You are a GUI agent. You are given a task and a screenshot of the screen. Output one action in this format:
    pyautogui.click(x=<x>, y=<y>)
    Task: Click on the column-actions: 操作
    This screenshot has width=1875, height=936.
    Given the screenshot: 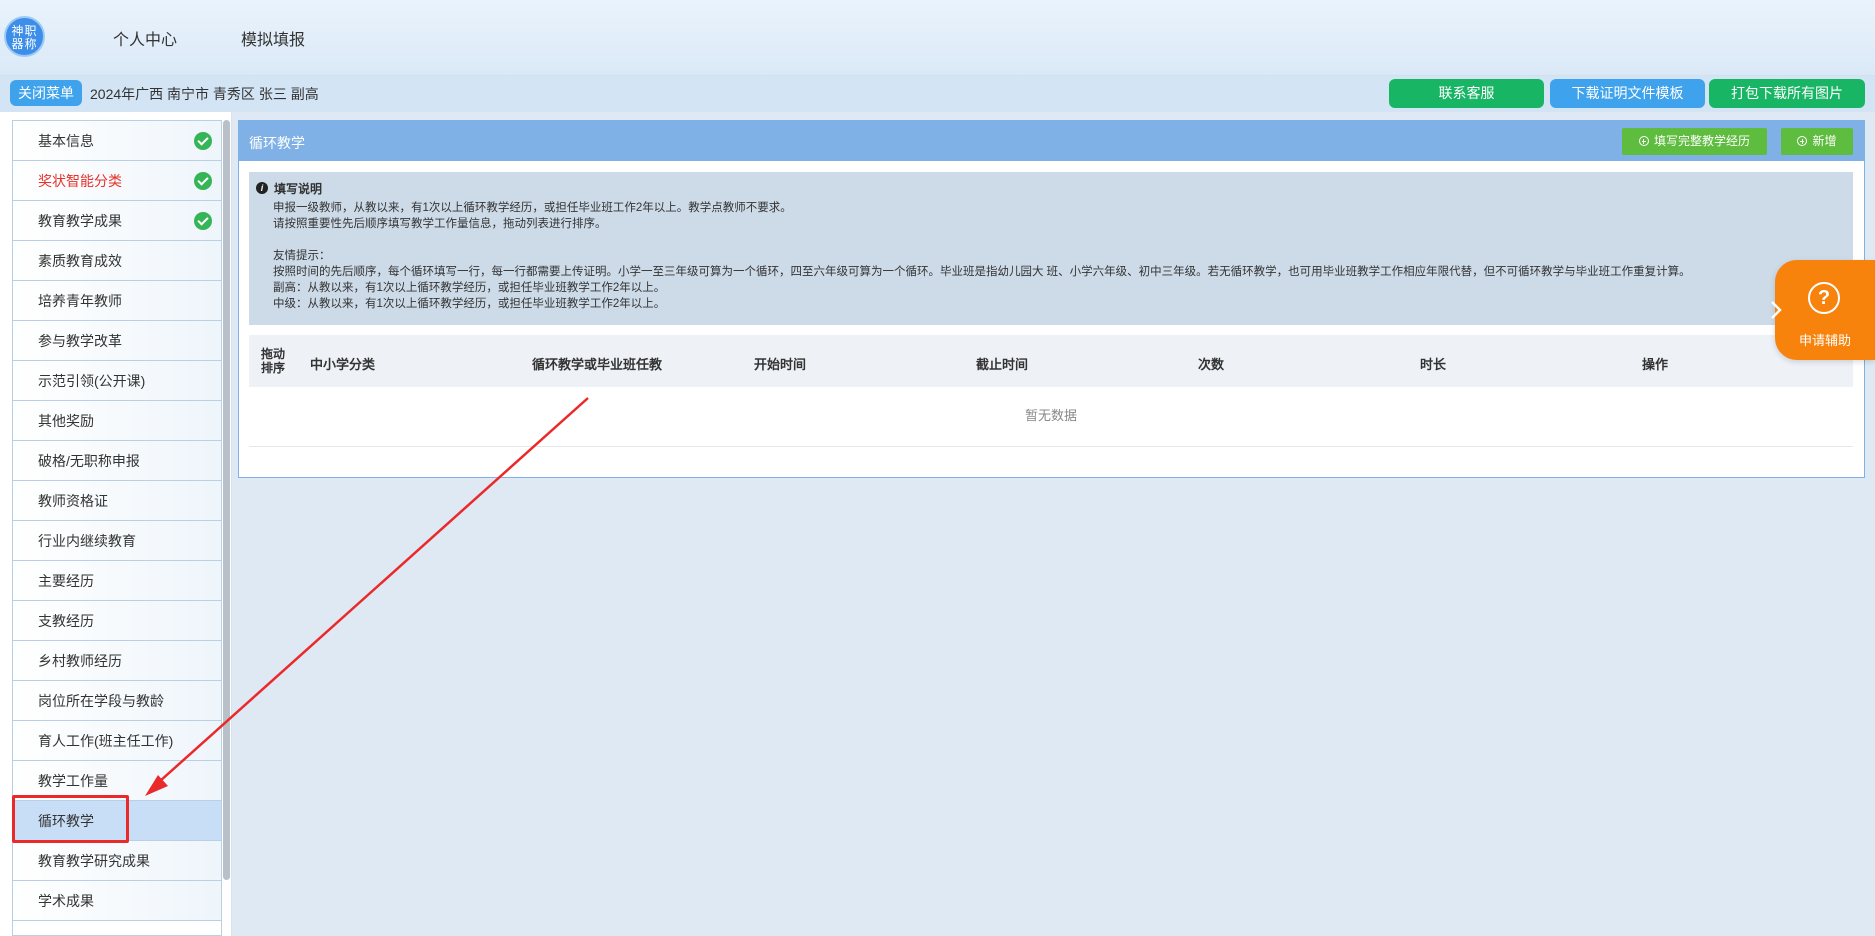 What is the action you would take?
    pyautogui.click(x=1655, y=364)
    